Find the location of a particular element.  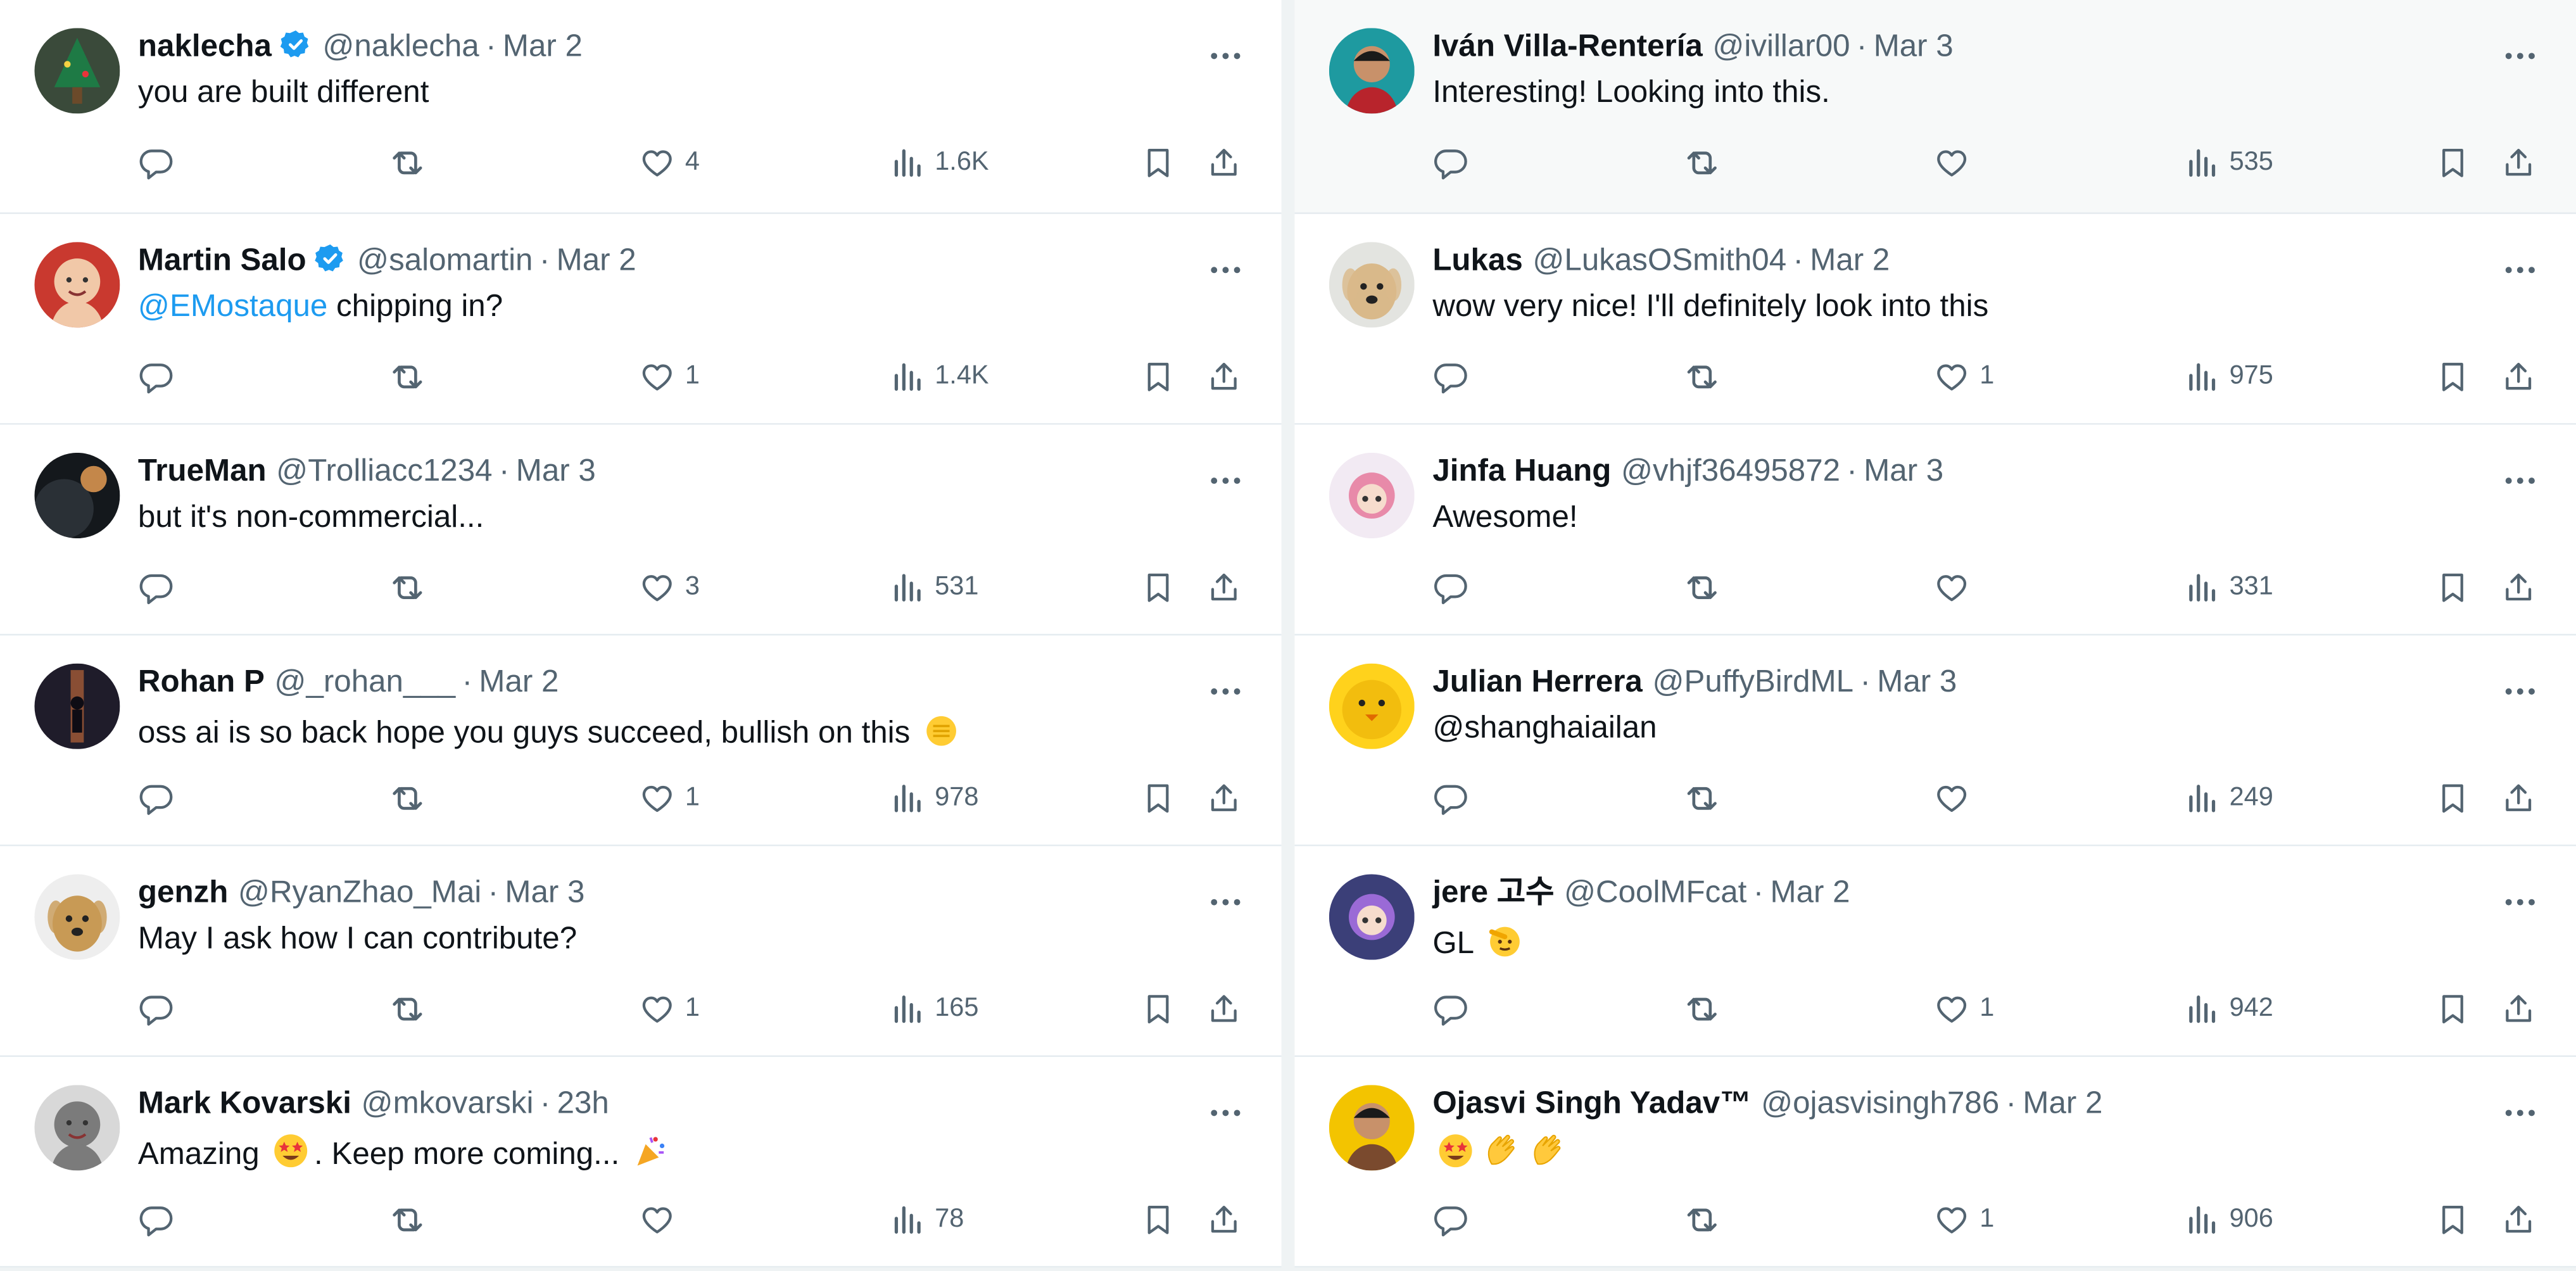

views-button: 249 is located at coordinates (2228, 798).